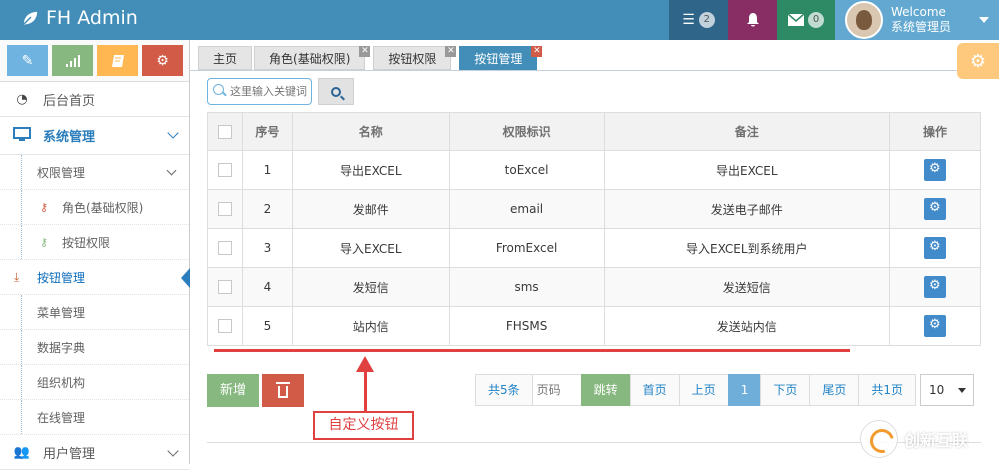 The width and height of the screenshot is (999, 470). What do you see at coordinates (947, 390) in the screenshot?
I see `page-size-select: 10` at bounding box center [947, 390].